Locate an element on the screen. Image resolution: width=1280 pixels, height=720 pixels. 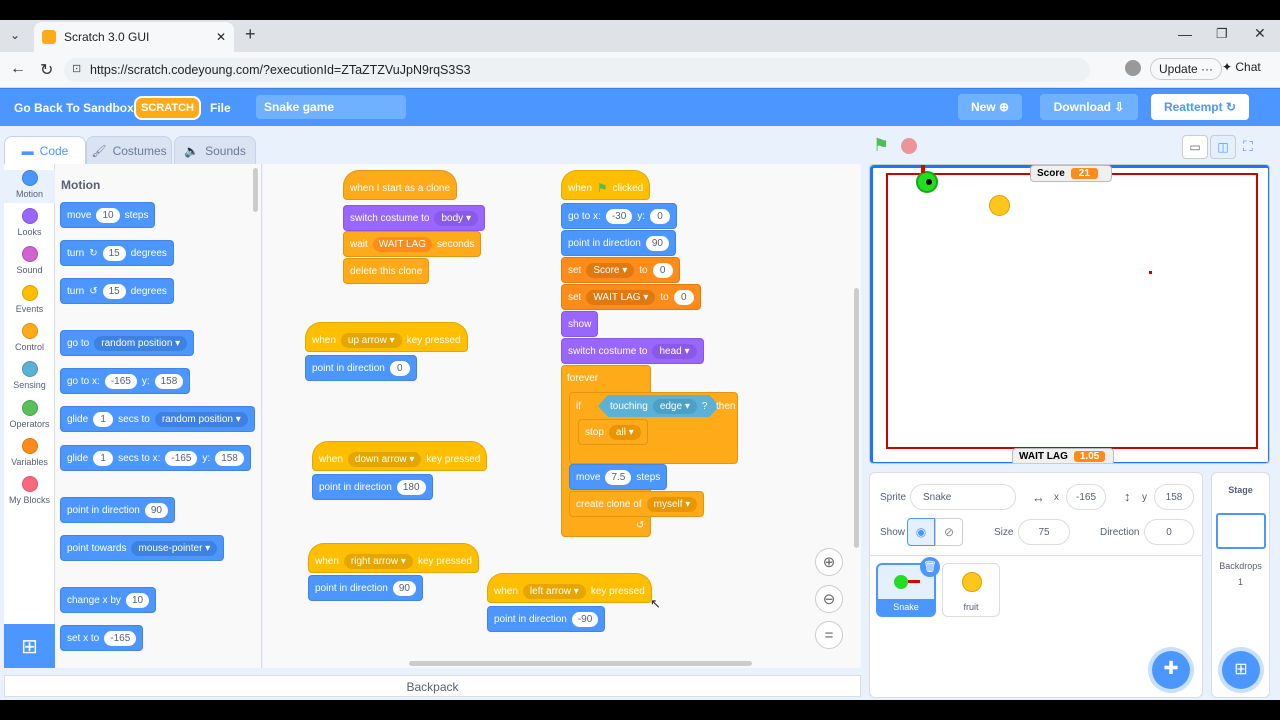
block-dropdown: right arrow is located at coordinates (378, 561).